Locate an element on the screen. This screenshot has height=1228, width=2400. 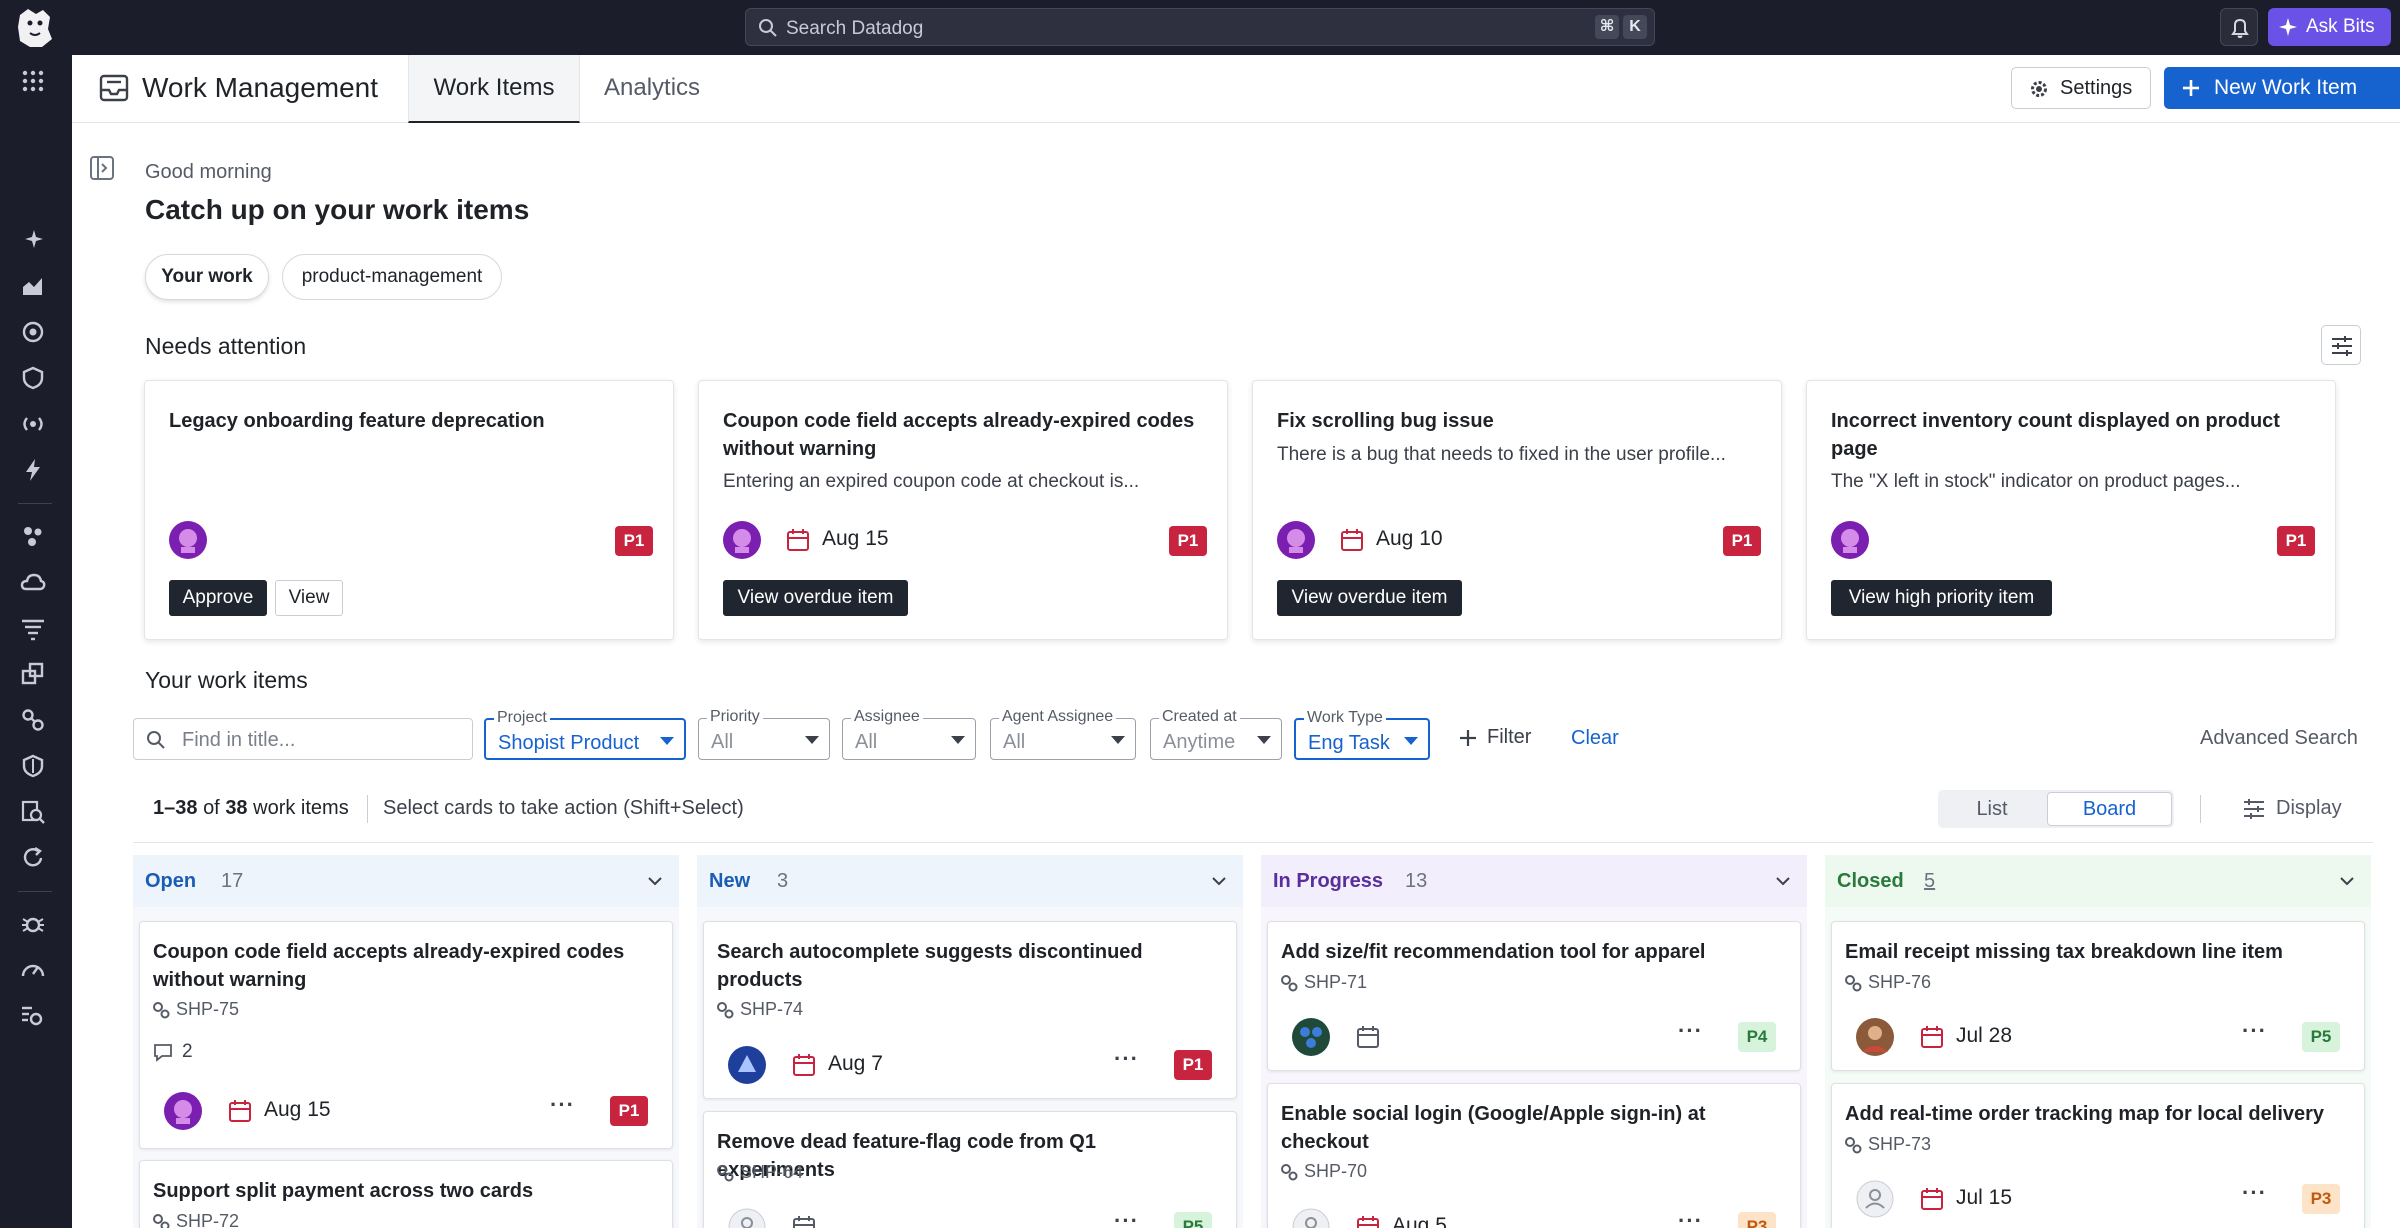
logs-icon is located at coordinates (33, 628).